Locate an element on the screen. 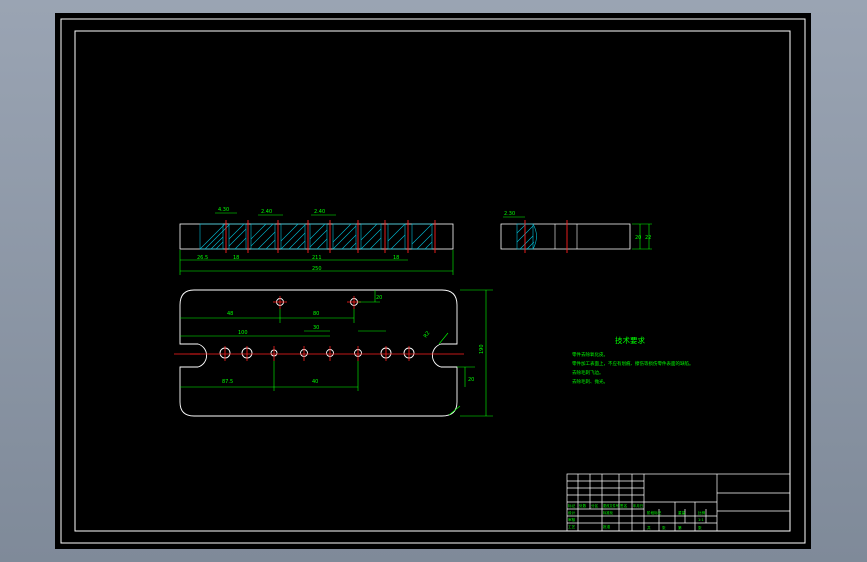 The height and width of the screenshot is (562, 867). tb-label-weight: 重量 is located at coordinates (682, 512).